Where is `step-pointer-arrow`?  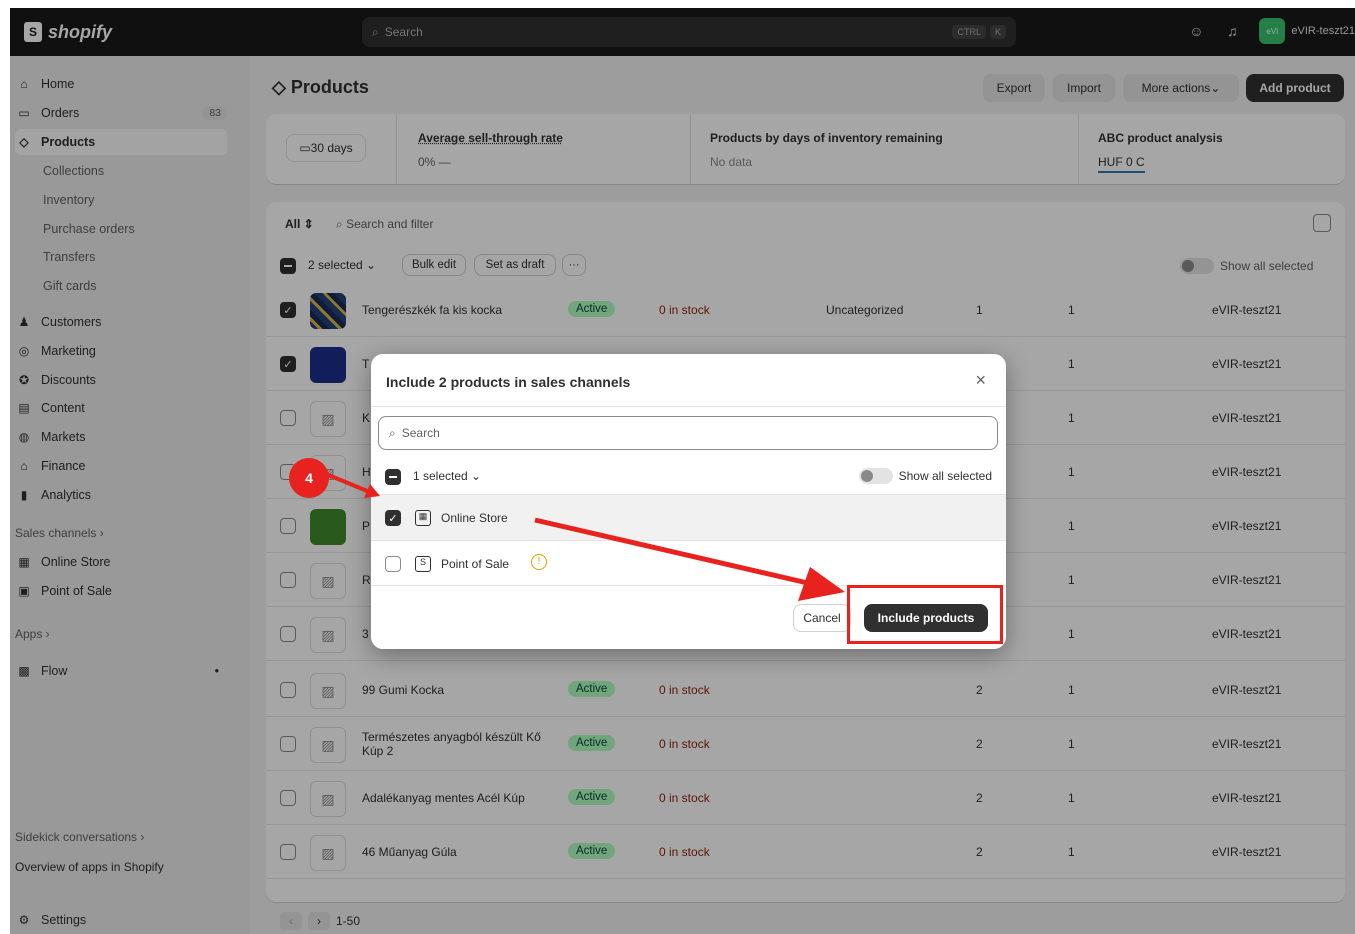
step-pointer-arrow is located at coordinates (349, 483).